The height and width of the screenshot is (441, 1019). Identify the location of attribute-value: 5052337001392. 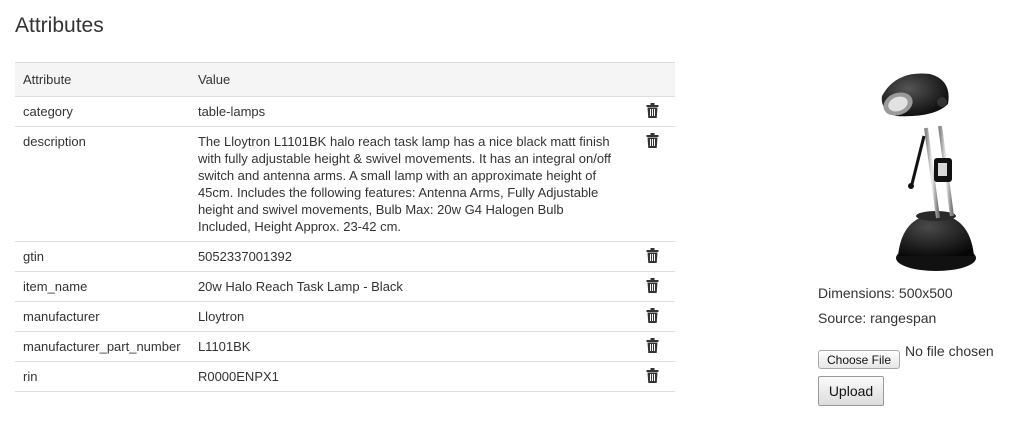
(409, 256).